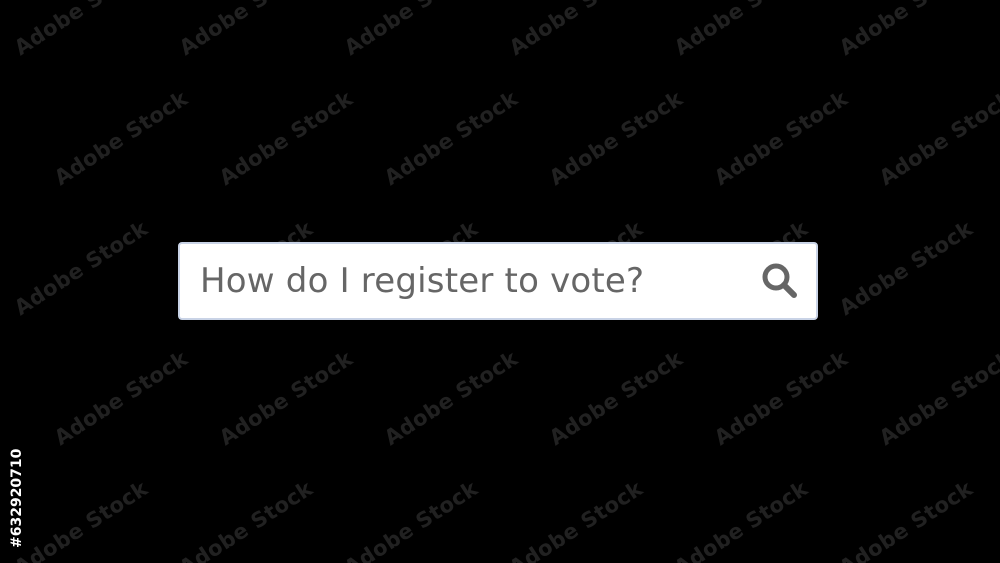 This screenshot has height=563, width=1000. What do you see at coordinates (17, 498) in the screenshot?
I see `stock-id-label: #632920710` at bounding box center [17, 498].